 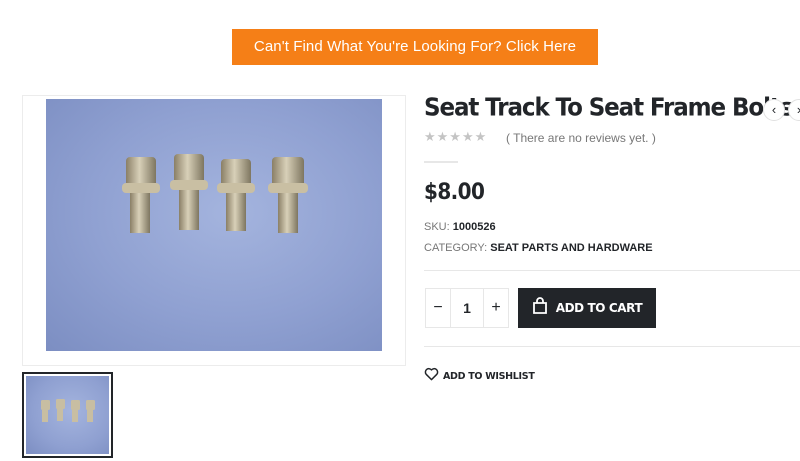 I want to click on category-row: CATEGORY: SEAT PARTS AND HARDWARE, so click(x=538, y=248).